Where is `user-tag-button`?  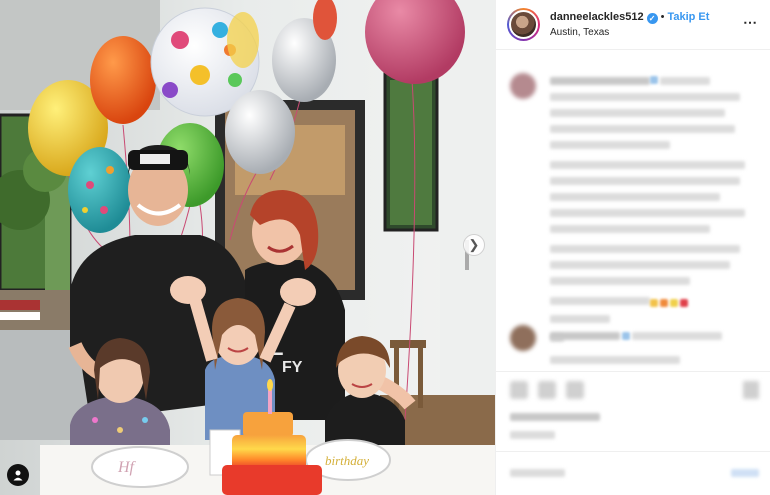 user-tag-button is located at coordinates (18, 475).